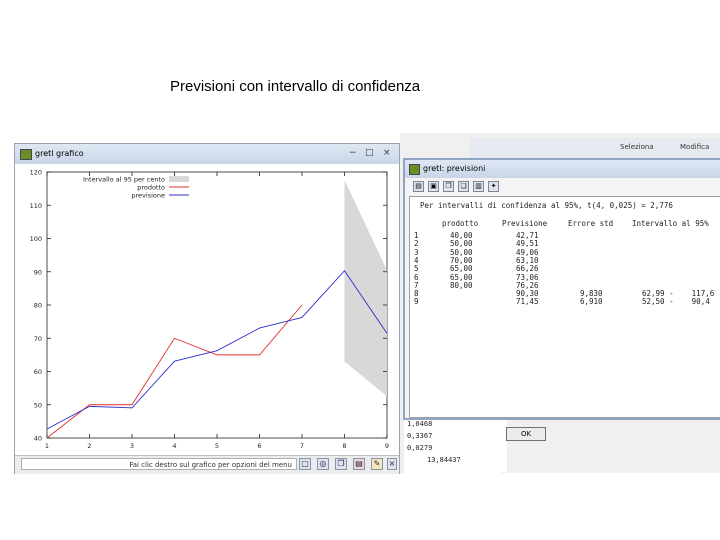  I want to click on y-tick-label: 60, so click(38, 372).